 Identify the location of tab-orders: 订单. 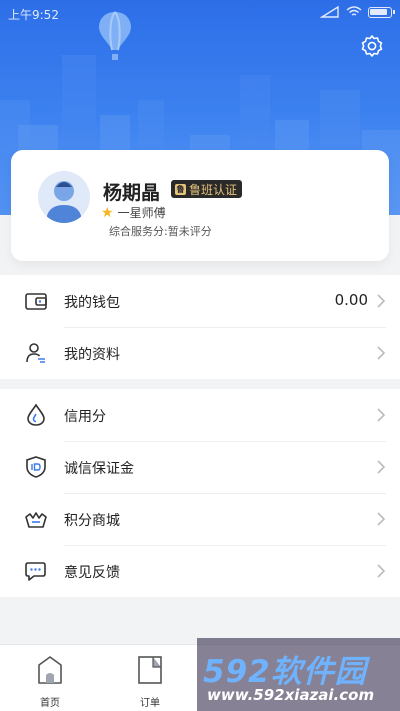
(150, 682).